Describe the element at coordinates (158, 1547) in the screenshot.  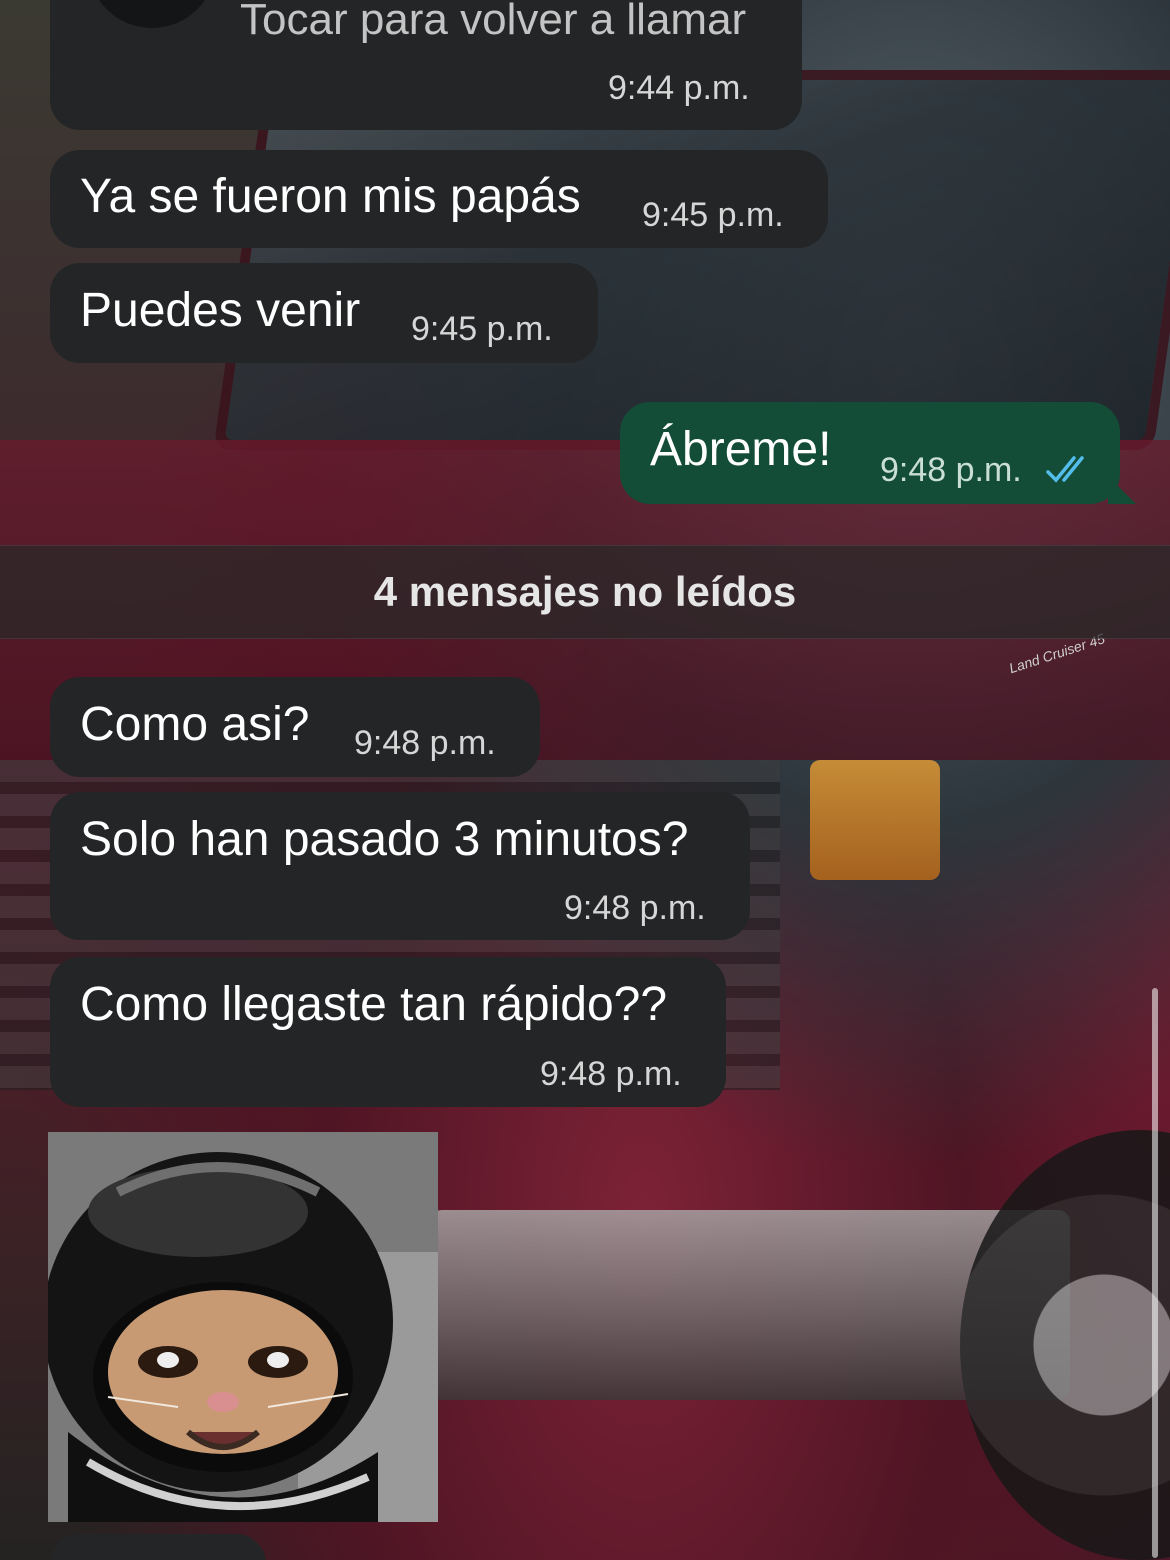
I see `incoming-message-bubble-partial` at that location.